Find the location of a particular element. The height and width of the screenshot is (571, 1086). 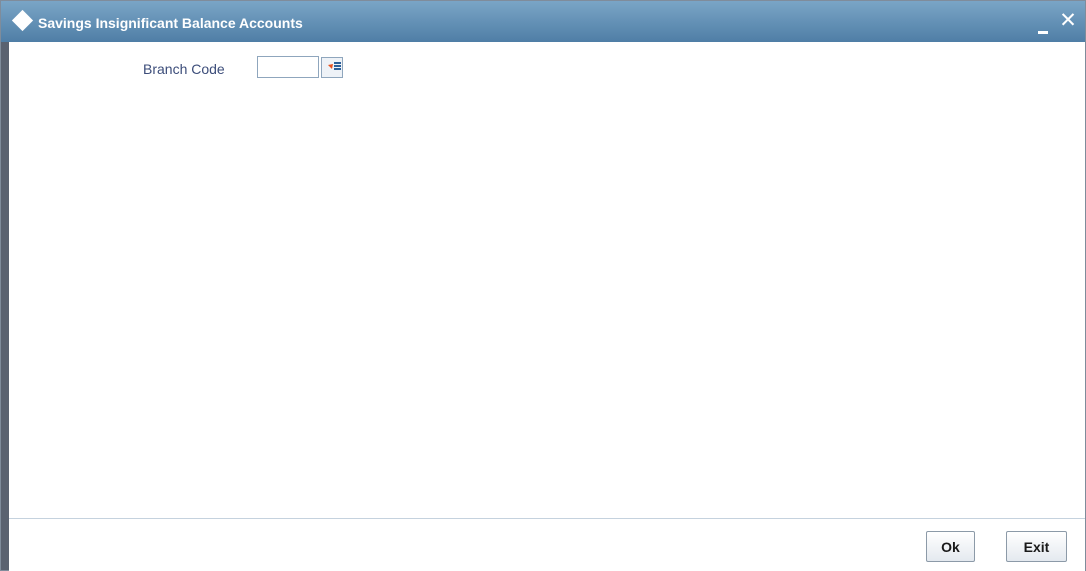

window-title: Savings Insignificant Balance Accounts is located at coordinates (170, 23).